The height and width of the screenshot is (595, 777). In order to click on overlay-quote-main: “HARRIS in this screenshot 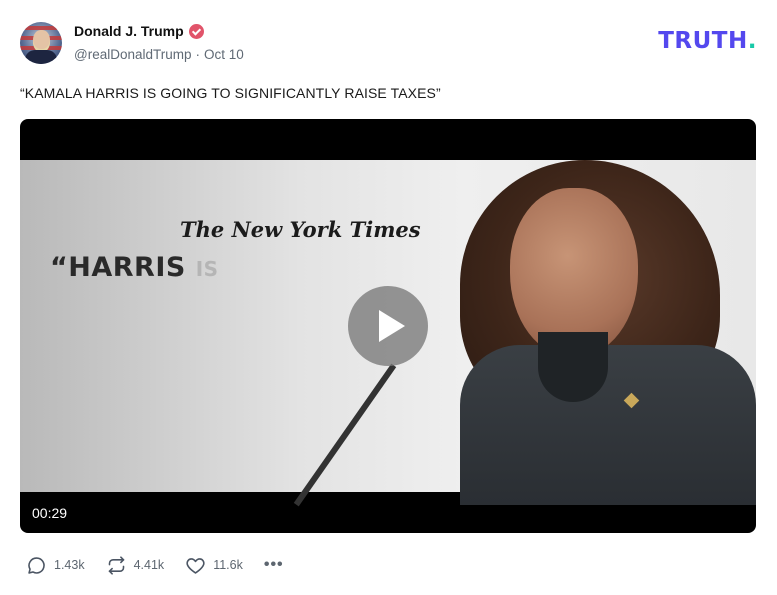, I will do `click(118, 267)`.